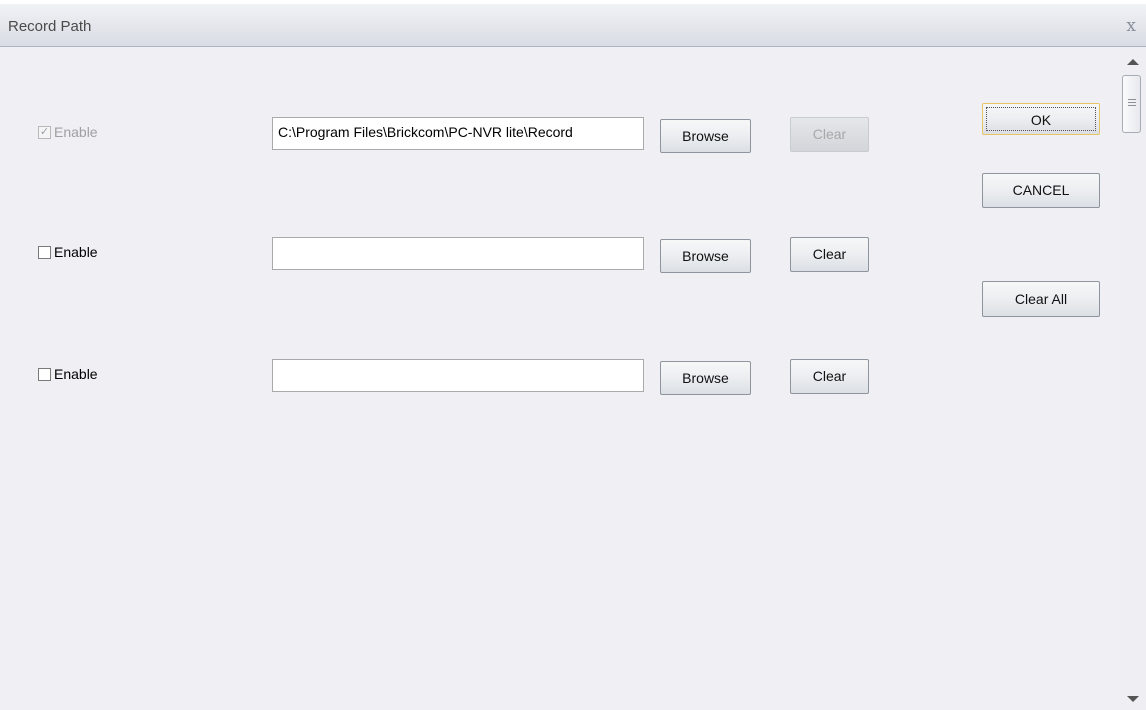 This screenshot has height=710, width=1146. What do you see at coordinates (50, 26) in the screenshot?
I see `dialog-title: Record Path` at bounding box center [50, 26].